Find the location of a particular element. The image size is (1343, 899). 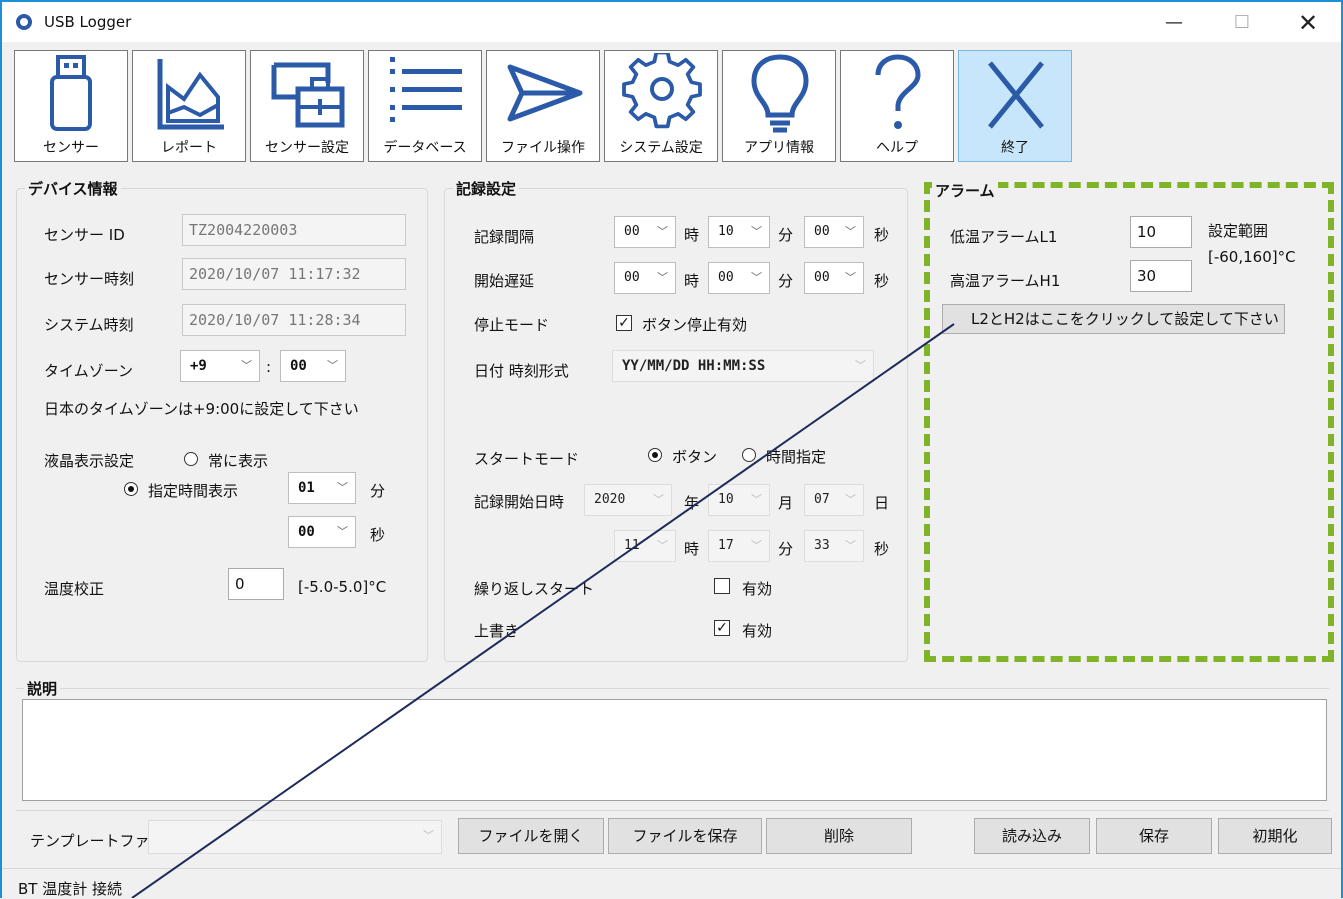

delay-label: 開始遅延 is located at coordinates (504, 281).